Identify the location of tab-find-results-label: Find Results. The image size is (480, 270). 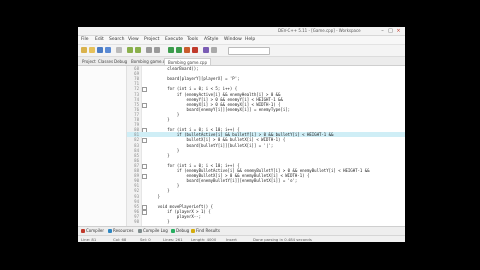
(208, 230).